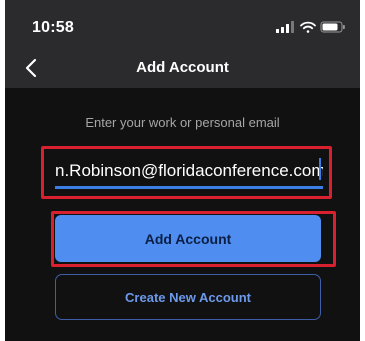 This screenshot has width=365, height=341. Describe the element at coordinates (285, 27) in the screenshot. I see `signal-icon` at that location.